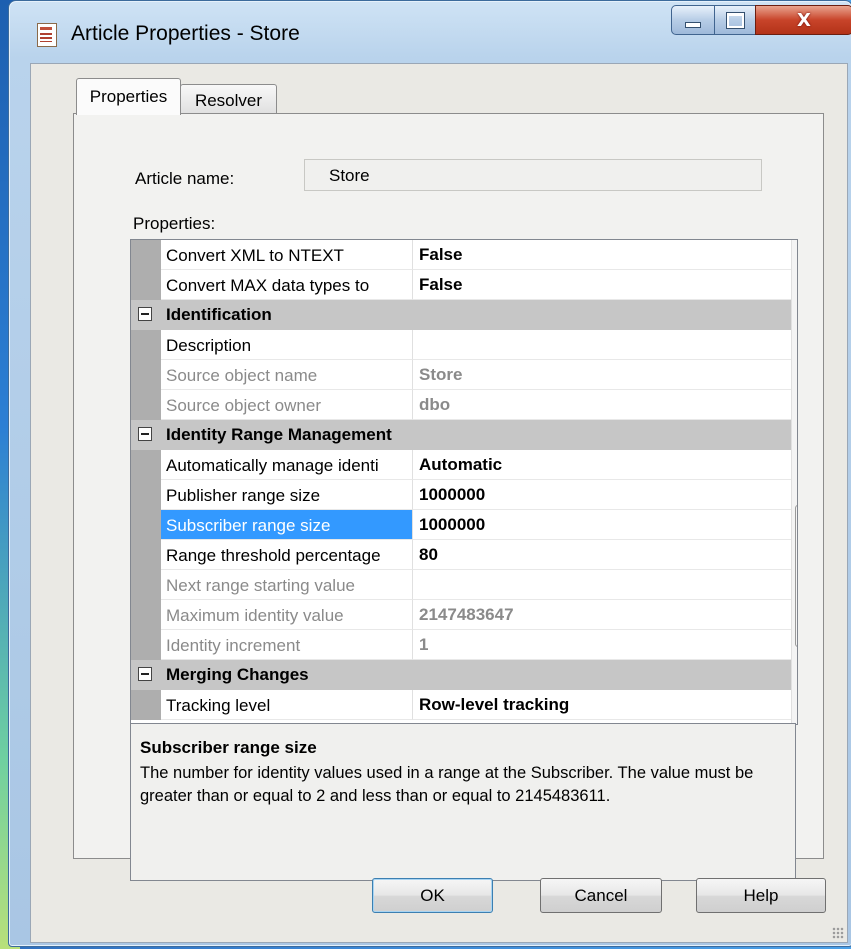 The height and width of the screenshot is (949, 851). I want to click on property-name: Tracking level, so click(287, 705).